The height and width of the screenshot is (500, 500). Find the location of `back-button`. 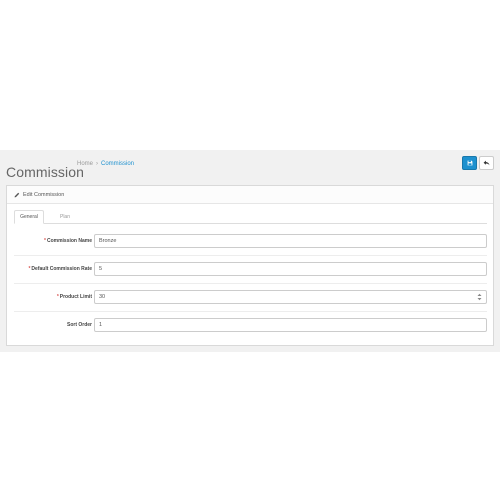

back-button is located at coordinates (486, 163).